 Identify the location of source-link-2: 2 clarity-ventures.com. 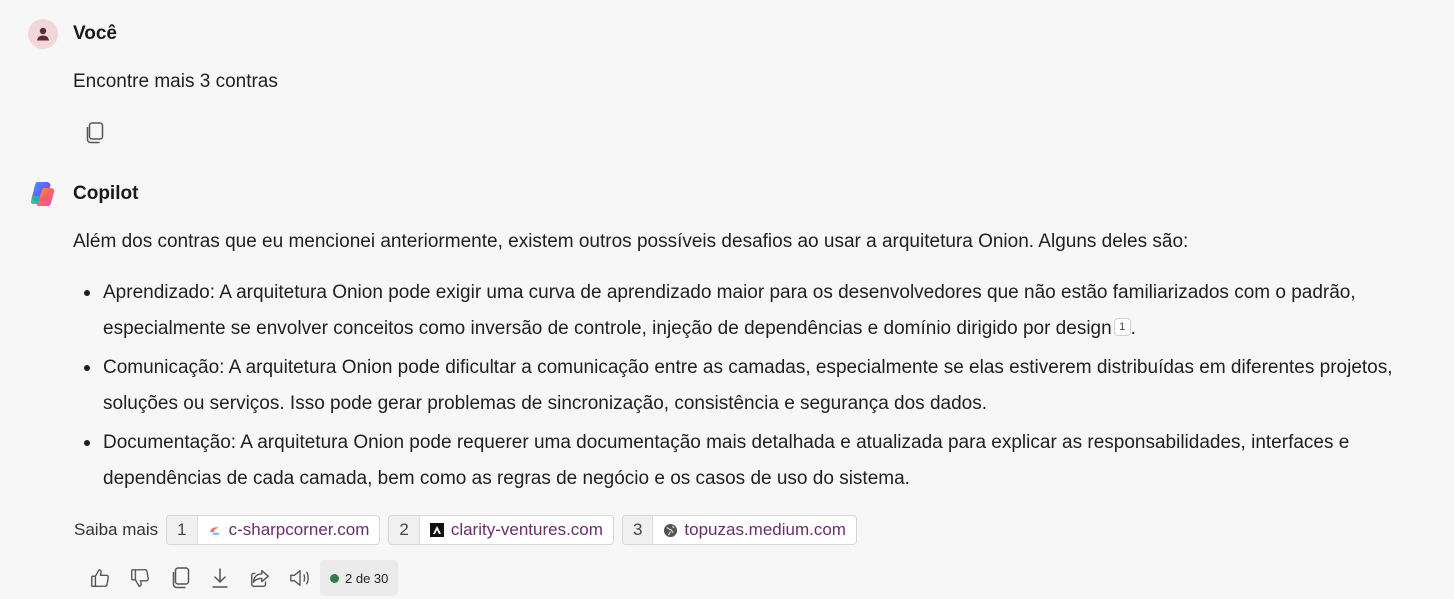
(501, 530).